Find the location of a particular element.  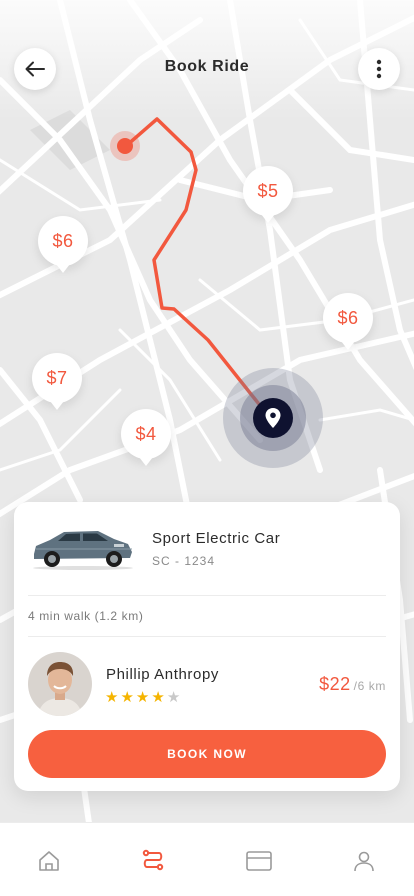

star-outline-icon: ★ is located at coordinates (173, 697).